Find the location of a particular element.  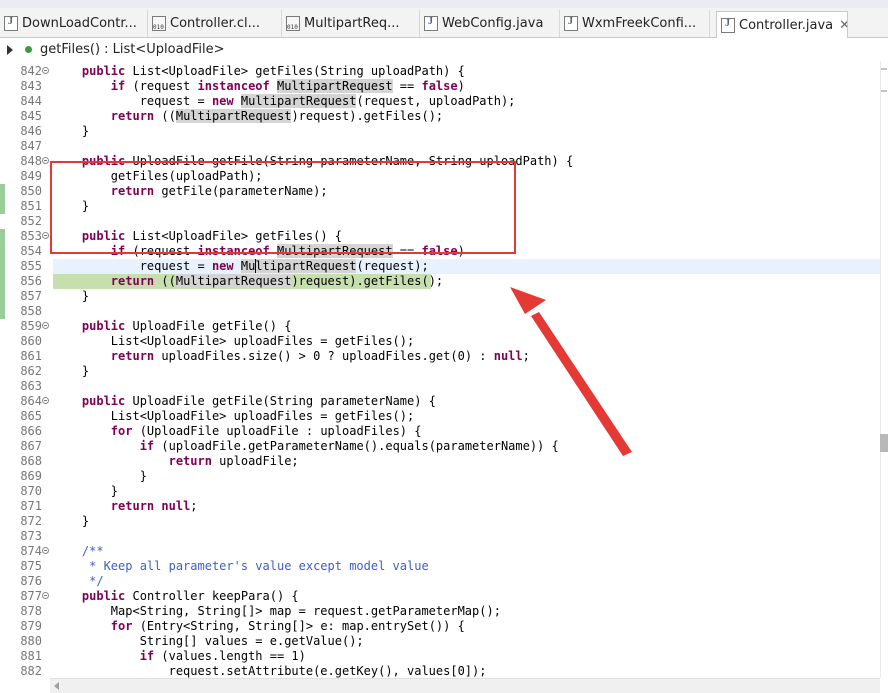

code-line: 871 return null; is located at coordinates (440, 506).